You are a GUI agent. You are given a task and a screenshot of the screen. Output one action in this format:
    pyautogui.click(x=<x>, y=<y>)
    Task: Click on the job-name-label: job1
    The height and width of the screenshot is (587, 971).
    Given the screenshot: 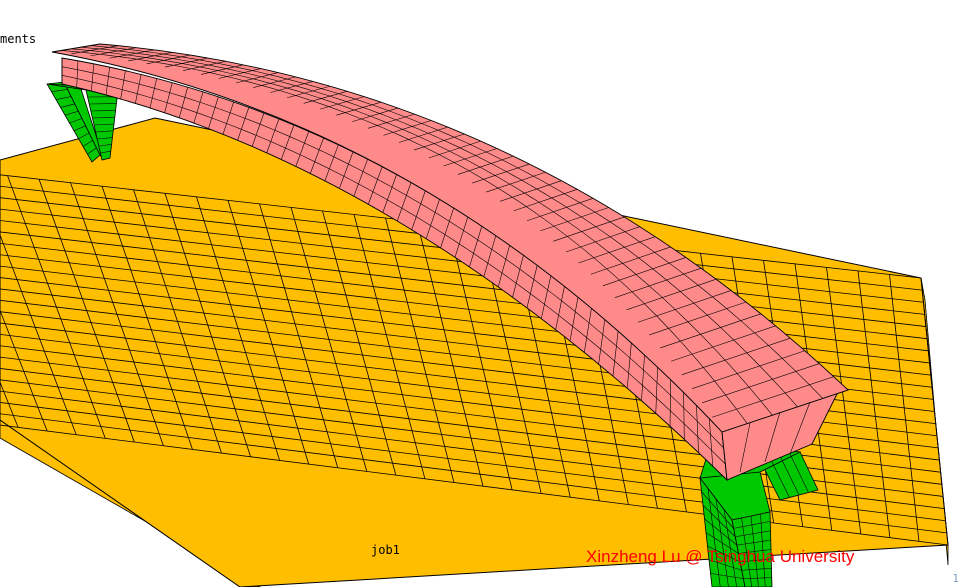 What is the action you would take?
    pyautogui.click(x=385, y=550)
    